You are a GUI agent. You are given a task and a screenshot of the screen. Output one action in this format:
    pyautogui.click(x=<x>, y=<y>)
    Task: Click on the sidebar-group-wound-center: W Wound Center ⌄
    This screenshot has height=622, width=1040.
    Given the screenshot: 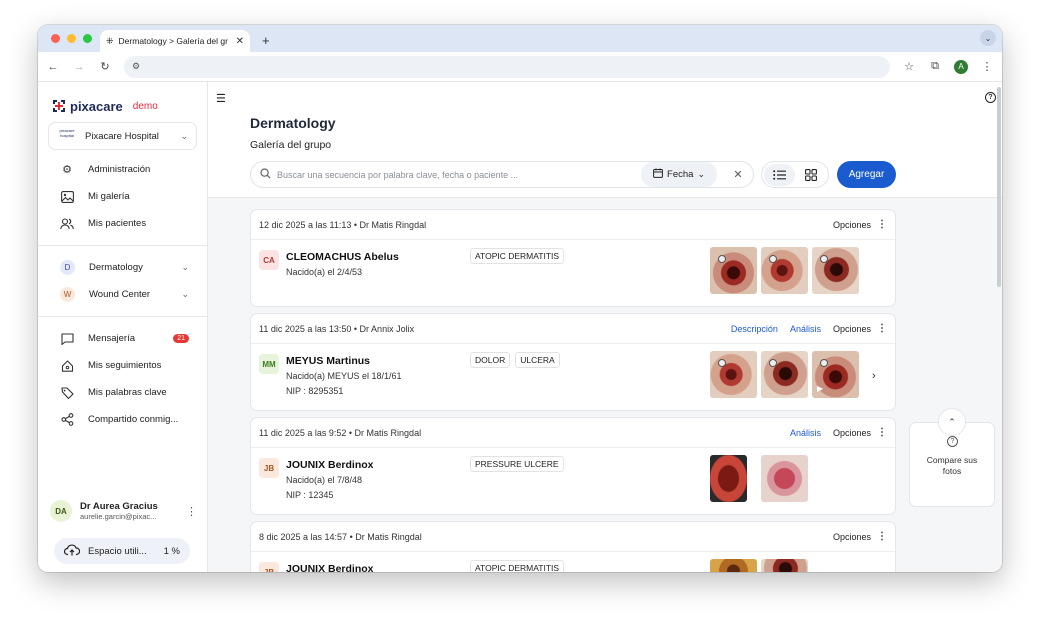 What is the action you would take?
    pyautogui.click(x=122, y=294)
    